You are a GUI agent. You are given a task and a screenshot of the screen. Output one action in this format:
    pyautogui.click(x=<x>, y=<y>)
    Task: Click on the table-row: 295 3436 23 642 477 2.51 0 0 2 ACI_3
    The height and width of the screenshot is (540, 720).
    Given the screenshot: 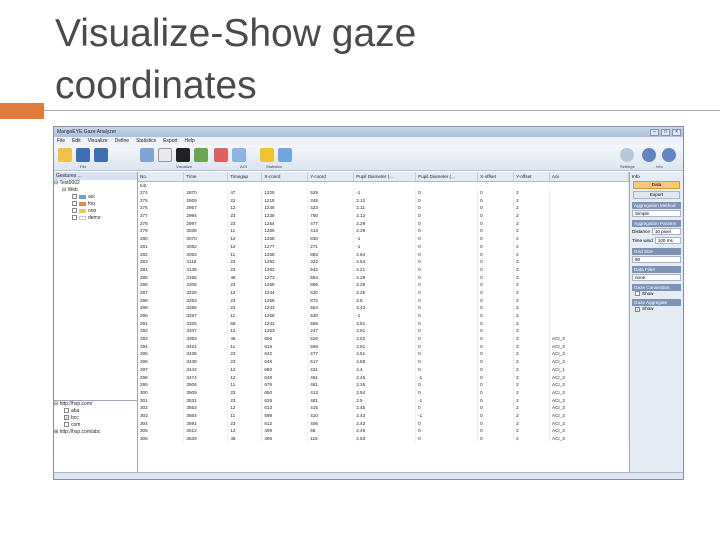 What is the action you would take?
    pyautogui.click(x=383, y=354)
    